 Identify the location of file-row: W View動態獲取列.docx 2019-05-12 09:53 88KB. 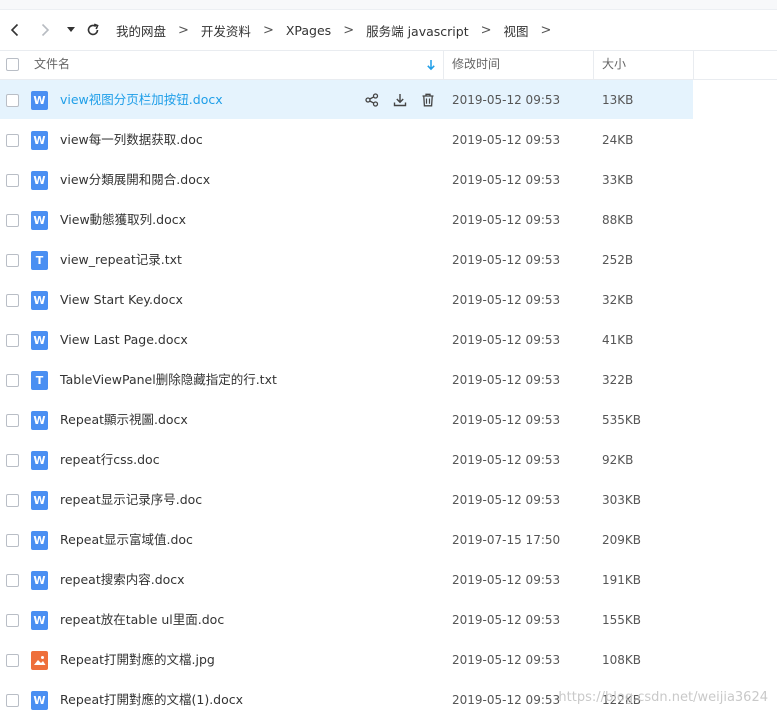
(388, 220).